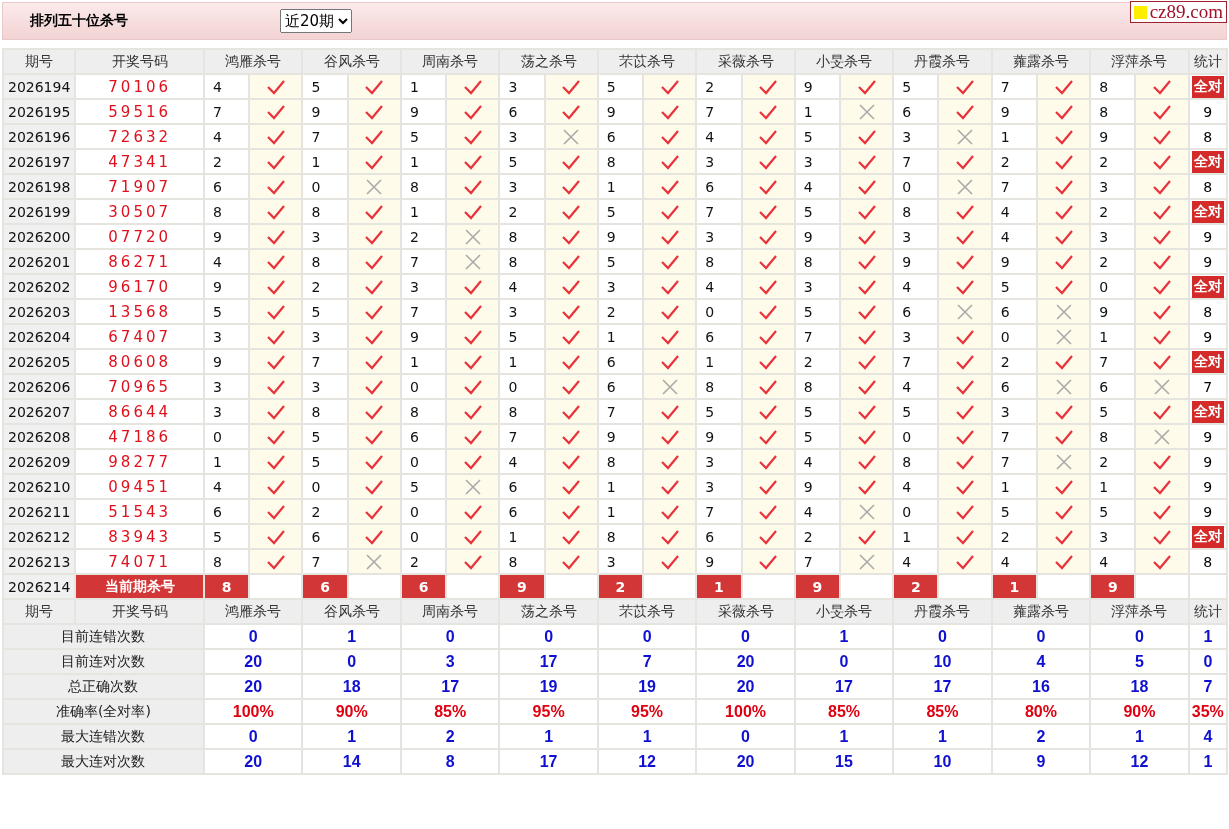 Image resolution: width=1229 pixels, height=829 pixels. I want to click on summary-value: 2, so click(1041, 736).